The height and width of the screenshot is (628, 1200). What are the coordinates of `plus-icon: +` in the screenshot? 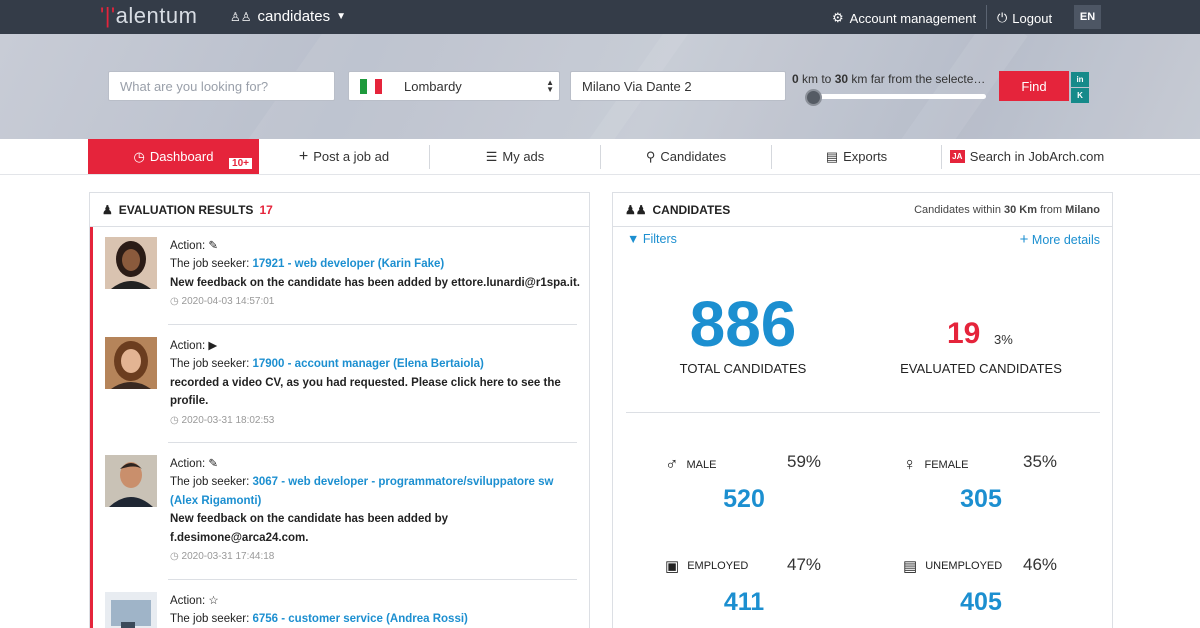 It's located at (1024, 239).